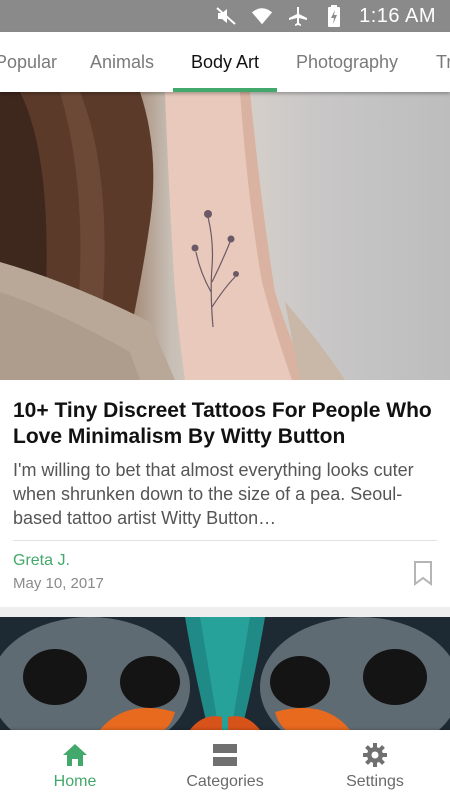  What do you see at coordinates (298, 16) in the screenshot?
I see `airplane-mode-icon` at bounding box center [298, 16].